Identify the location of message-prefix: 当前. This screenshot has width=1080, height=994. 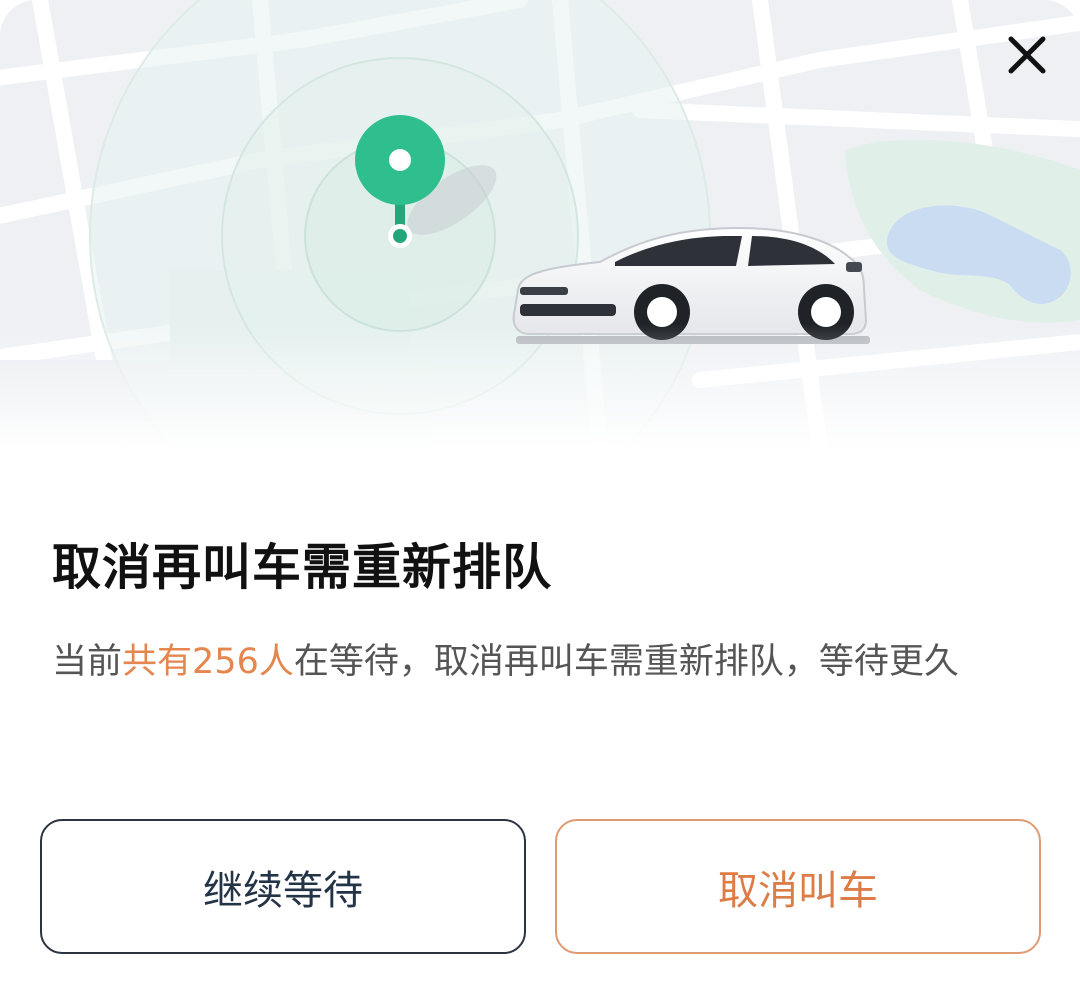
(87, 662).